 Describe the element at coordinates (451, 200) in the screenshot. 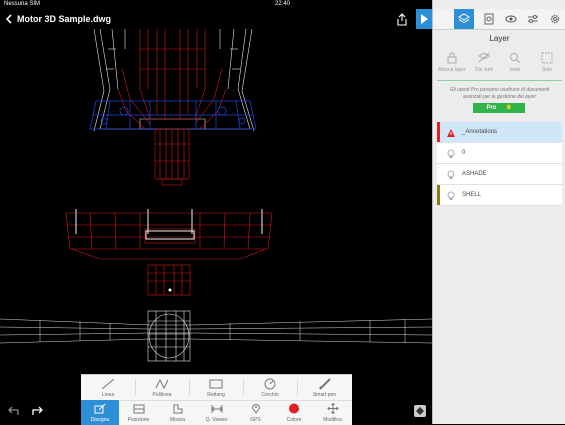

I see `bulb-icon` at that location.